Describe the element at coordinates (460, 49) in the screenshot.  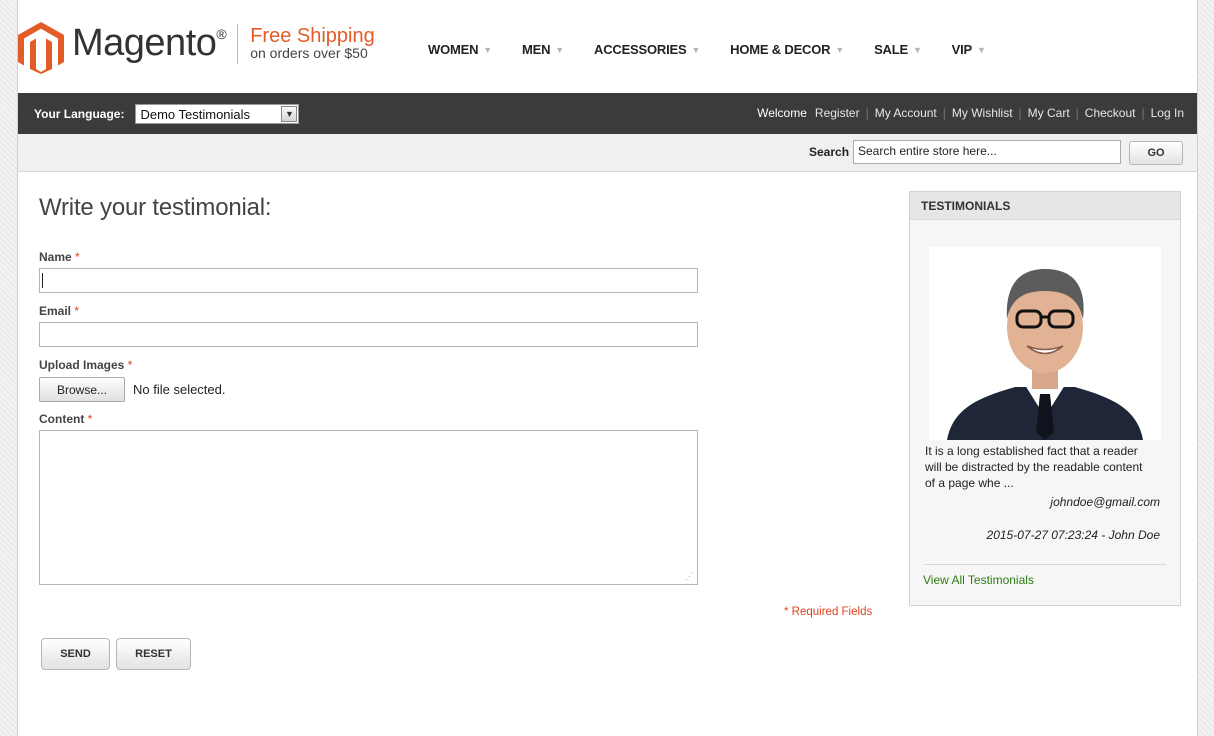
I see `nav-women: WOMEN ▼` at that location.